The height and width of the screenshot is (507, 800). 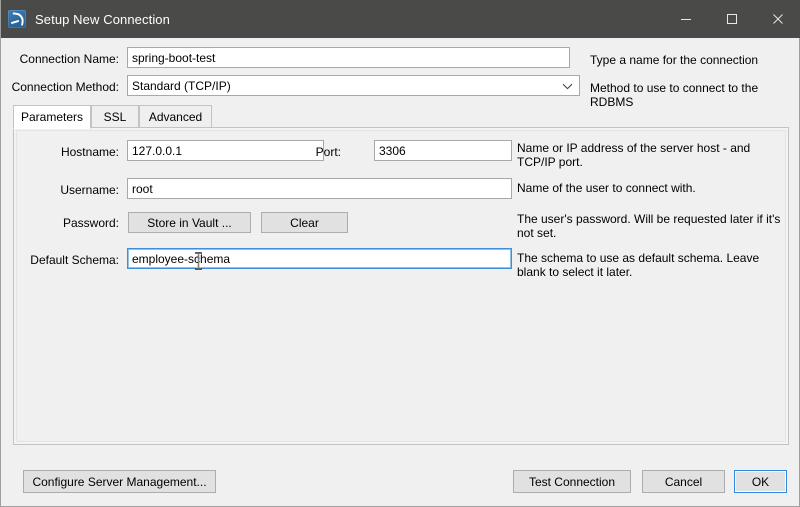 What do you see at coordinates (90, 223) in the screenshot?
I see `password-label: Password:` at bounding box center [90, 223].